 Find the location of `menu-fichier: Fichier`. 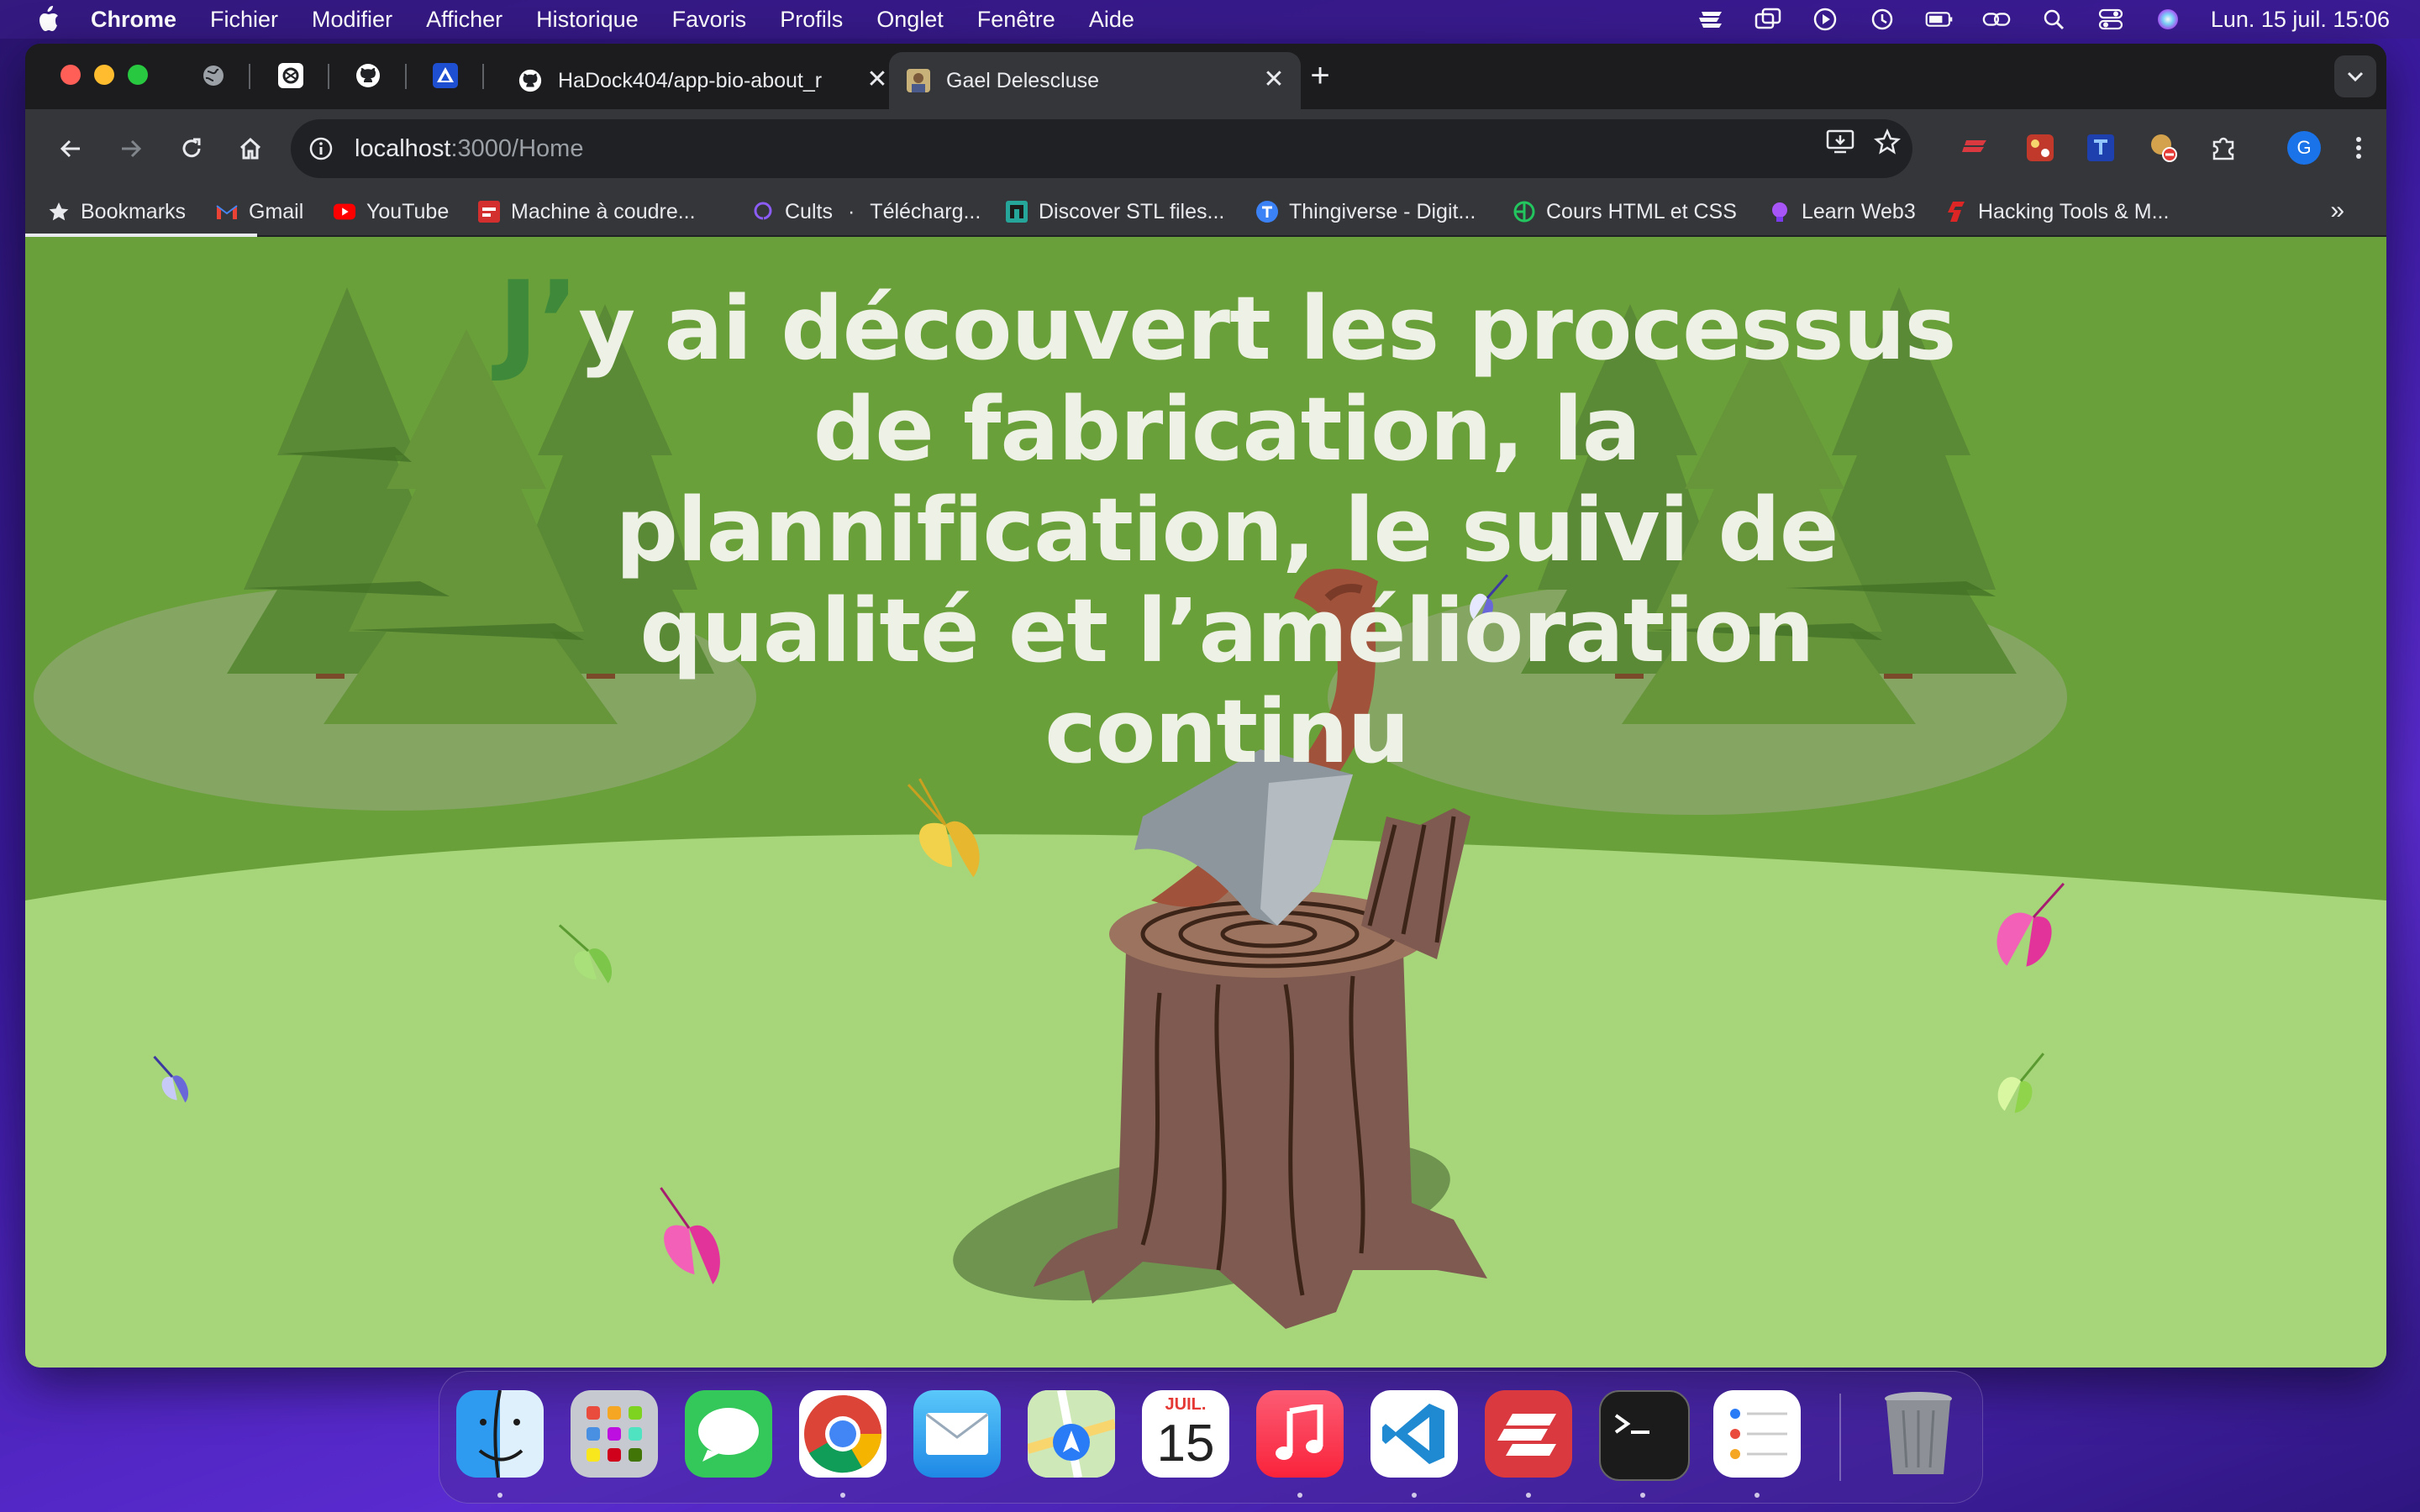

menu-fichier: Fichier is located at coordinates (244, 20).